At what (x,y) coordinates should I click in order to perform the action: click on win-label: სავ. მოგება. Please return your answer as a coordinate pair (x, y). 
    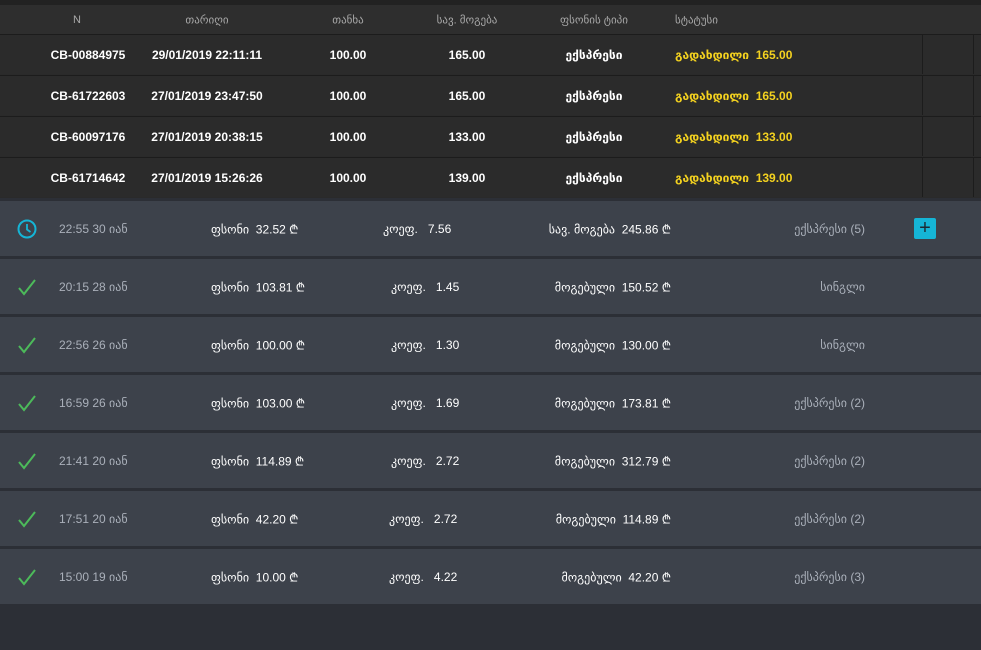
    Looking at the image, I should click on (582, 229).